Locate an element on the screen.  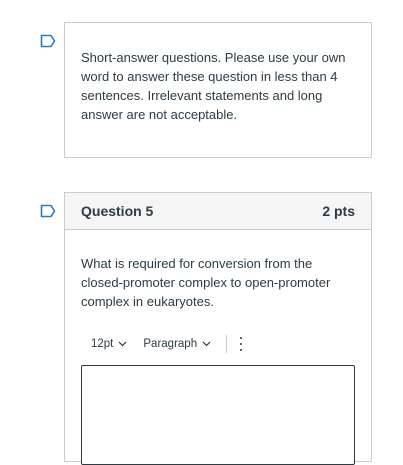
block-format-dropdown: Paragraph is located at coordinates (177, 344).